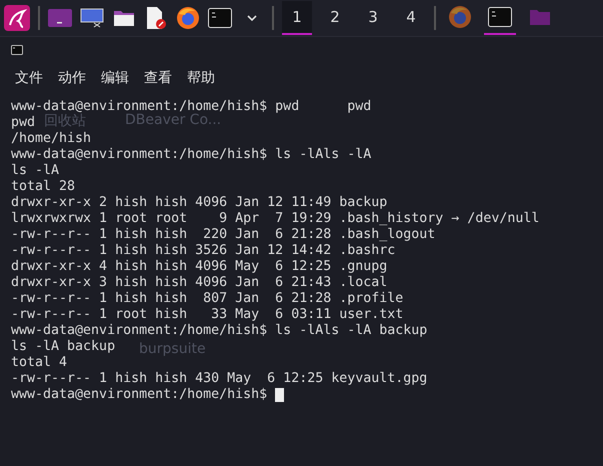  Describe the element at coordinates (92, 18) in the screenshot. I see `monitor-icon` at that location.